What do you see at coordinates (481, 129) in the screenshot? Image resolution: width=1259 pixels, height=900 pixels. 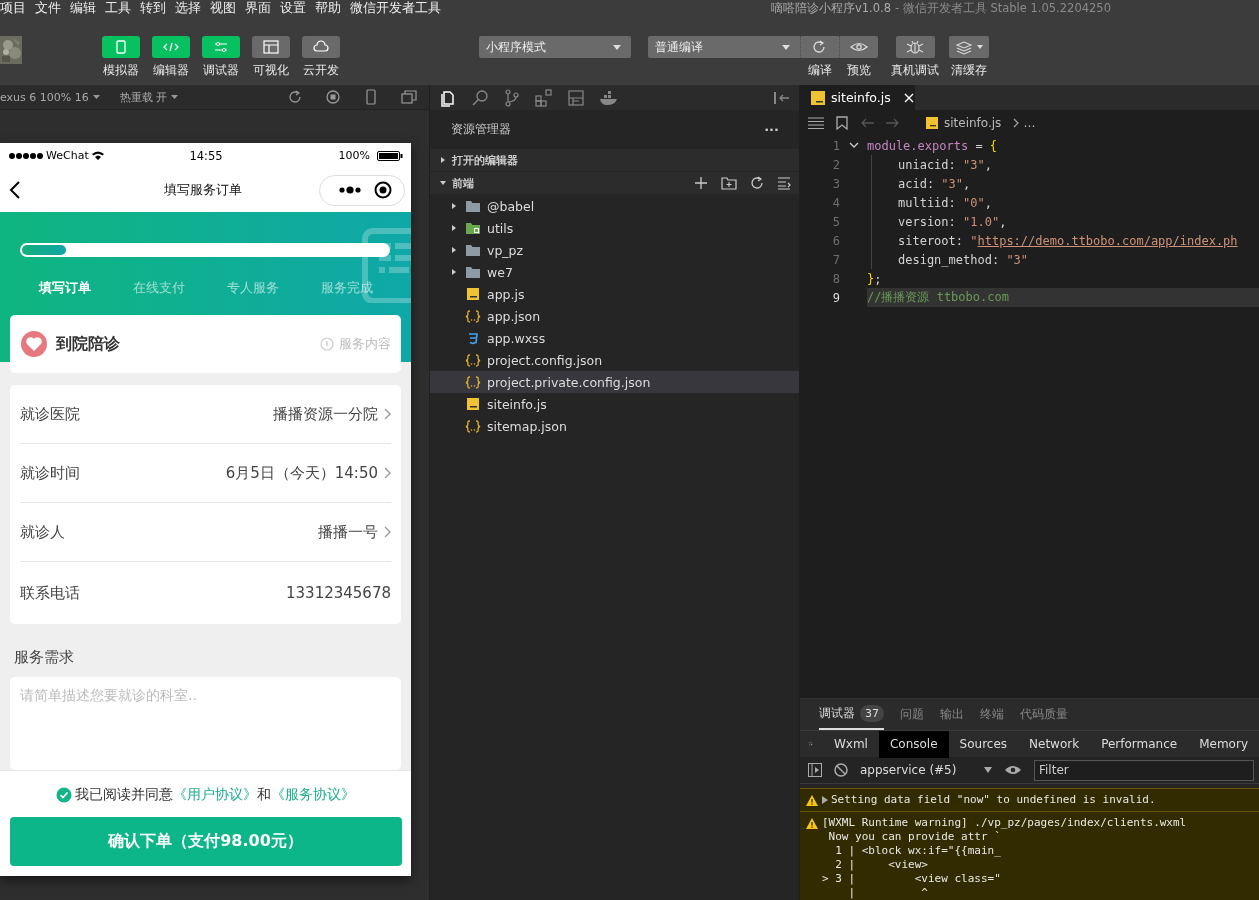 I see `panel-title: 资源管理器` at bounding box center [481, 129].